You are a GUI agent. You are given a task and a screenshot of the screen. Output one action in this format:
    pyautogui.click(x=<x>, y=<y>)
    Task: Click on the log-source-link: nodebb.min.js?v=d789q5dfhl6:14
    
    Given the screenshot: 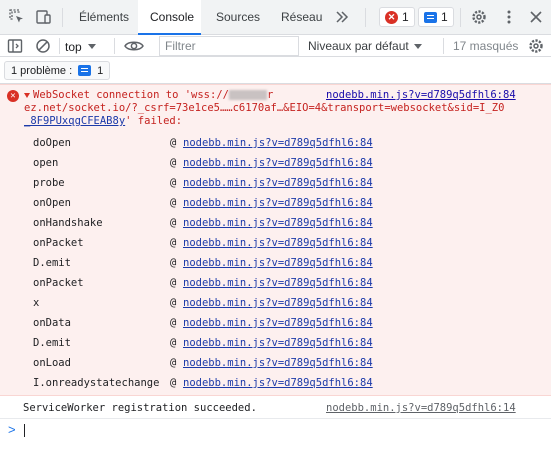 What is the action you would take?
    pyautogui.click(x=421, y=408)
    